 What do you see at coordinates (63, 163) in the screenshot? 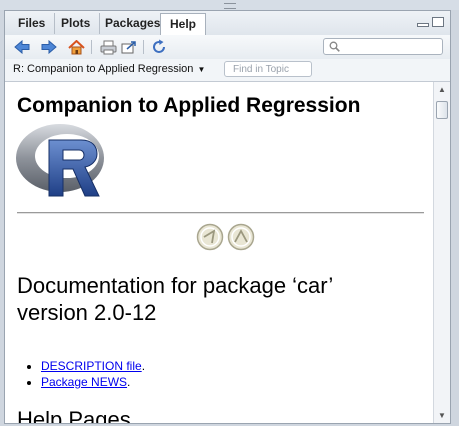
I see `r-logo-icon` at bounding box center [63, 163].